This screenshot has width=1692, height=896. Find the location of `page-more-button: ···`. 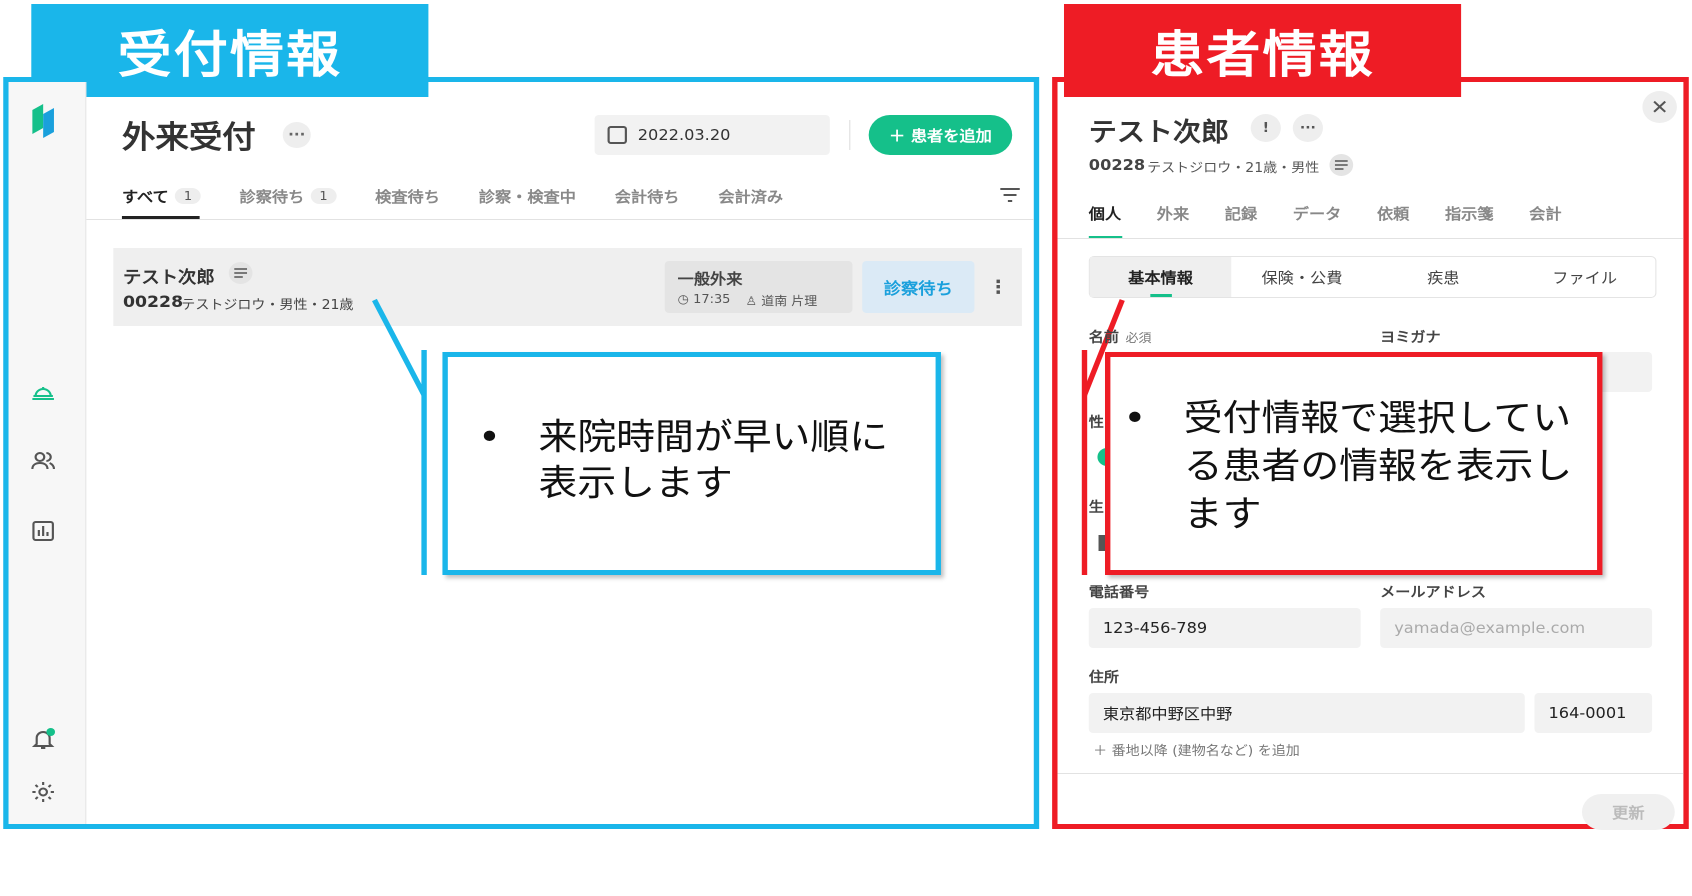

page-more-button: ··· is located at coordinates (296, 135).